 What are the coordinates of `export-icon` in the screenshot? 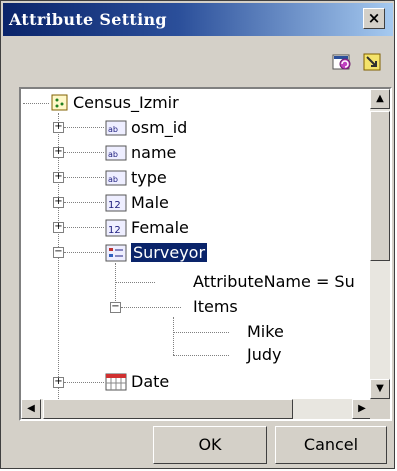 It's located at (372, 62).